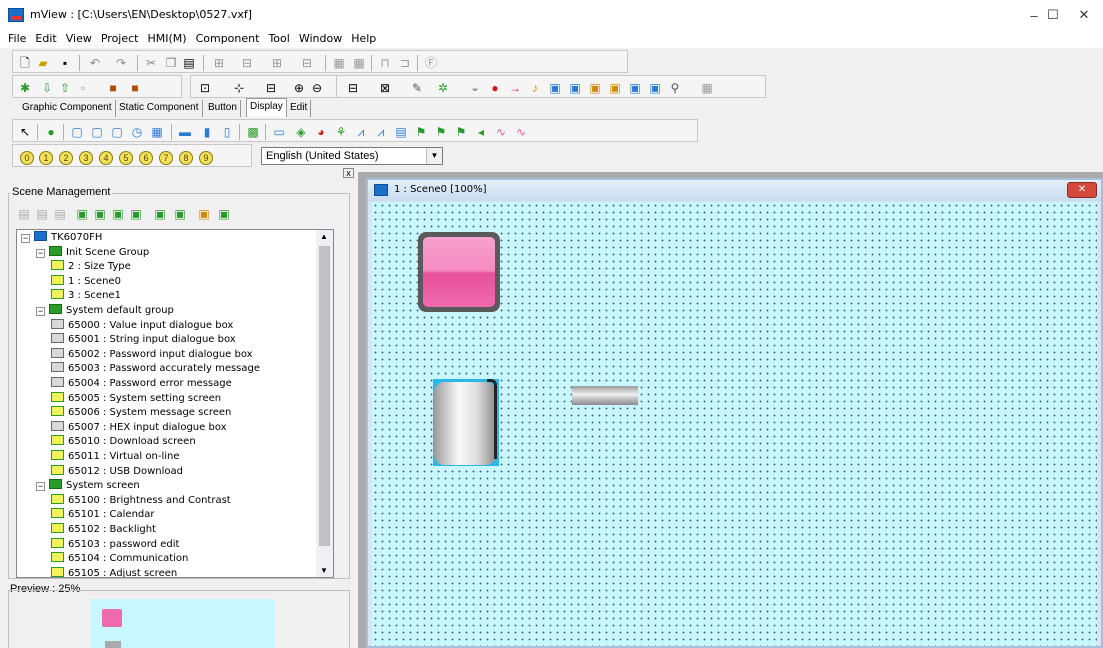 This screenshot has width=1103, height=648. I want to click on record-icon: ▣, so click(595, 88).